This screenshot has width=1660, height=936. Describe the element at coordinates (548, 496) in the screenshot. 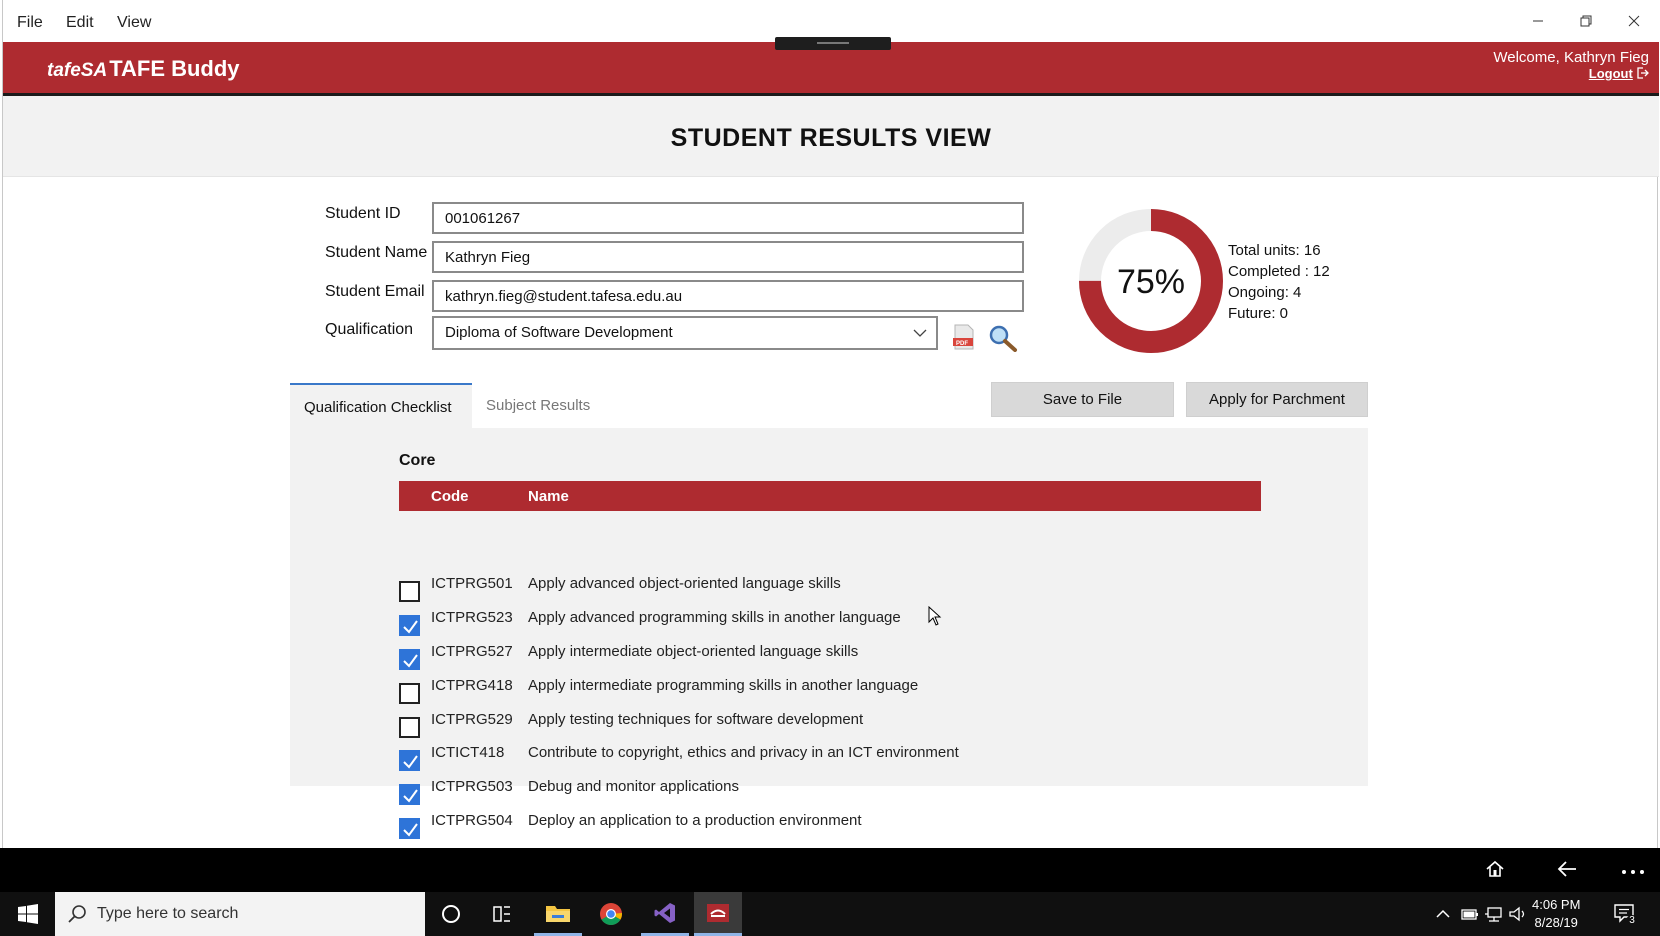

I see `column-header-name: Name` at that location.